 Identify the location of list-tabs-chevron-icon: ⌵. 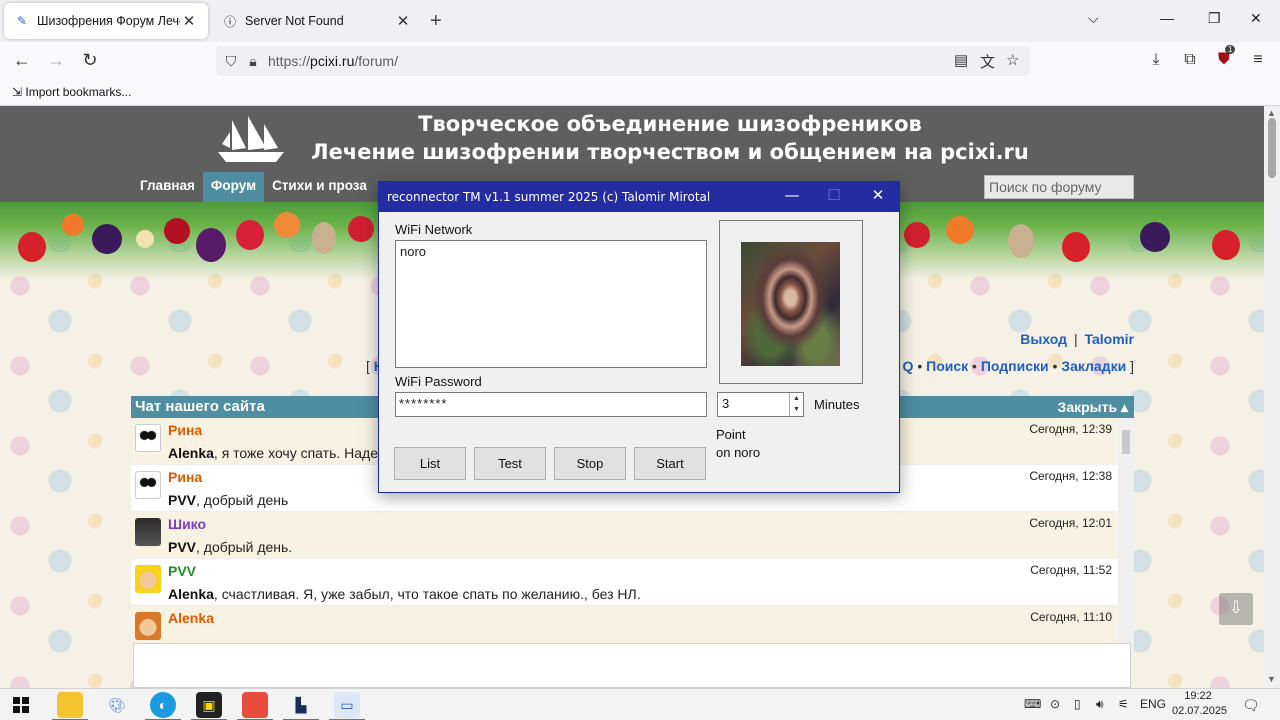
(1093, 18).